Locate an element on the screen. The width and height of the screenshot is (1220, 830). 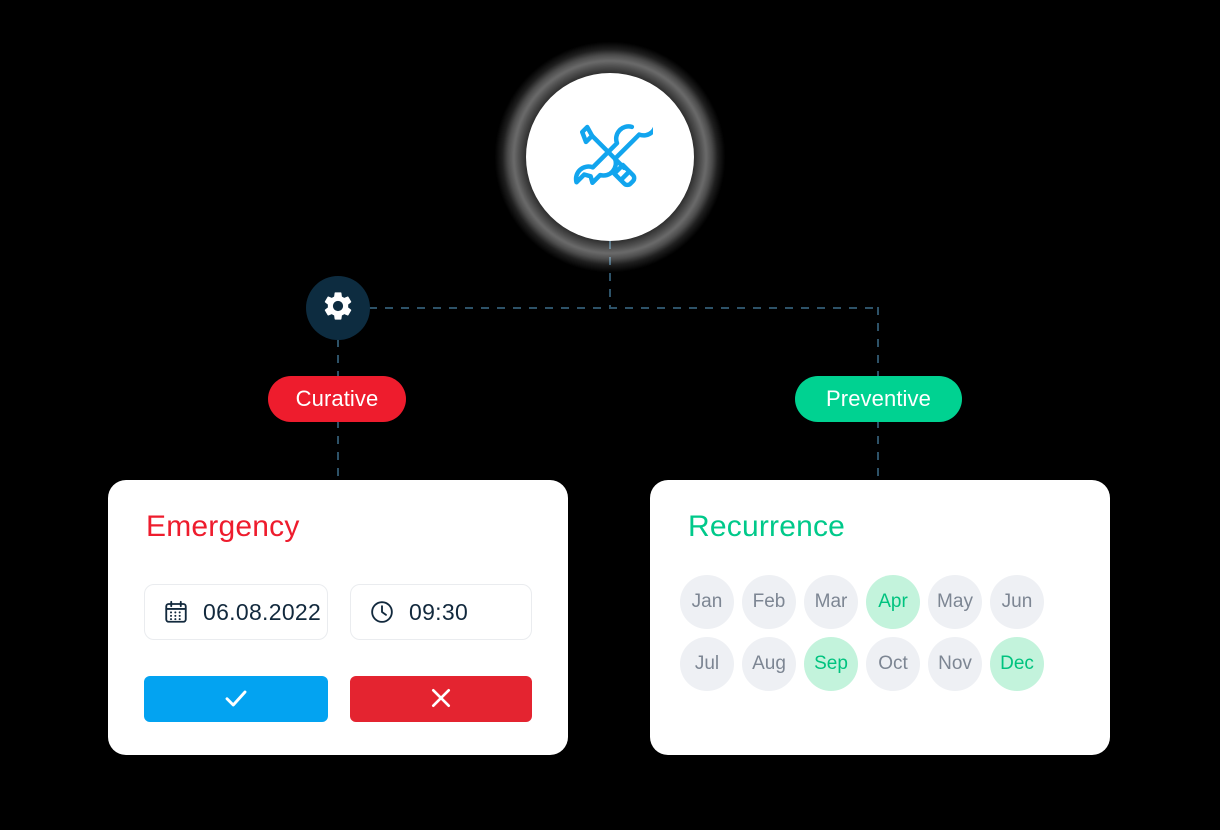
month-chip-may-label: May is located at coordinates (955, 601).